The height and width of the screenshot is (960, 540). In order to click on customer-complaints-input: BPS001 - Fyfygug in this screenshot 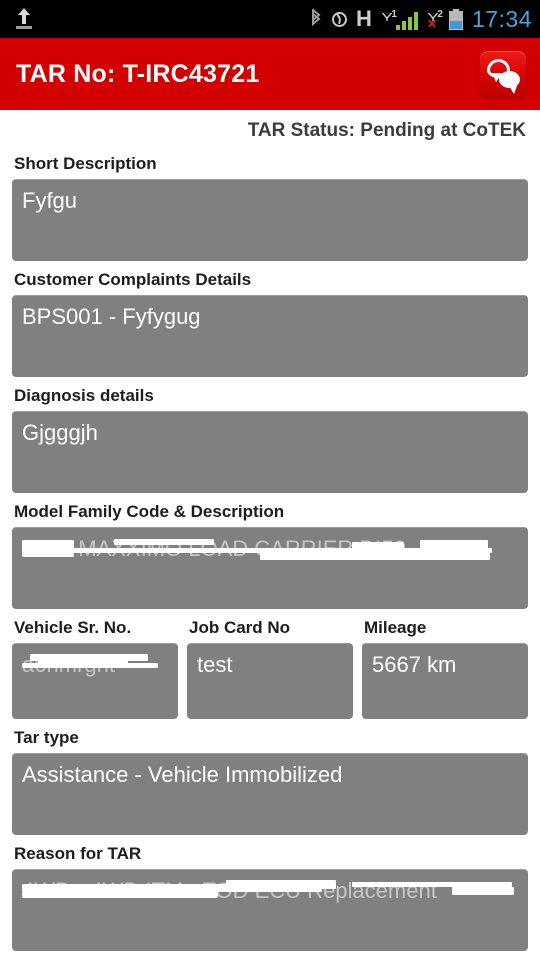, I will do `click(270, 336)`.